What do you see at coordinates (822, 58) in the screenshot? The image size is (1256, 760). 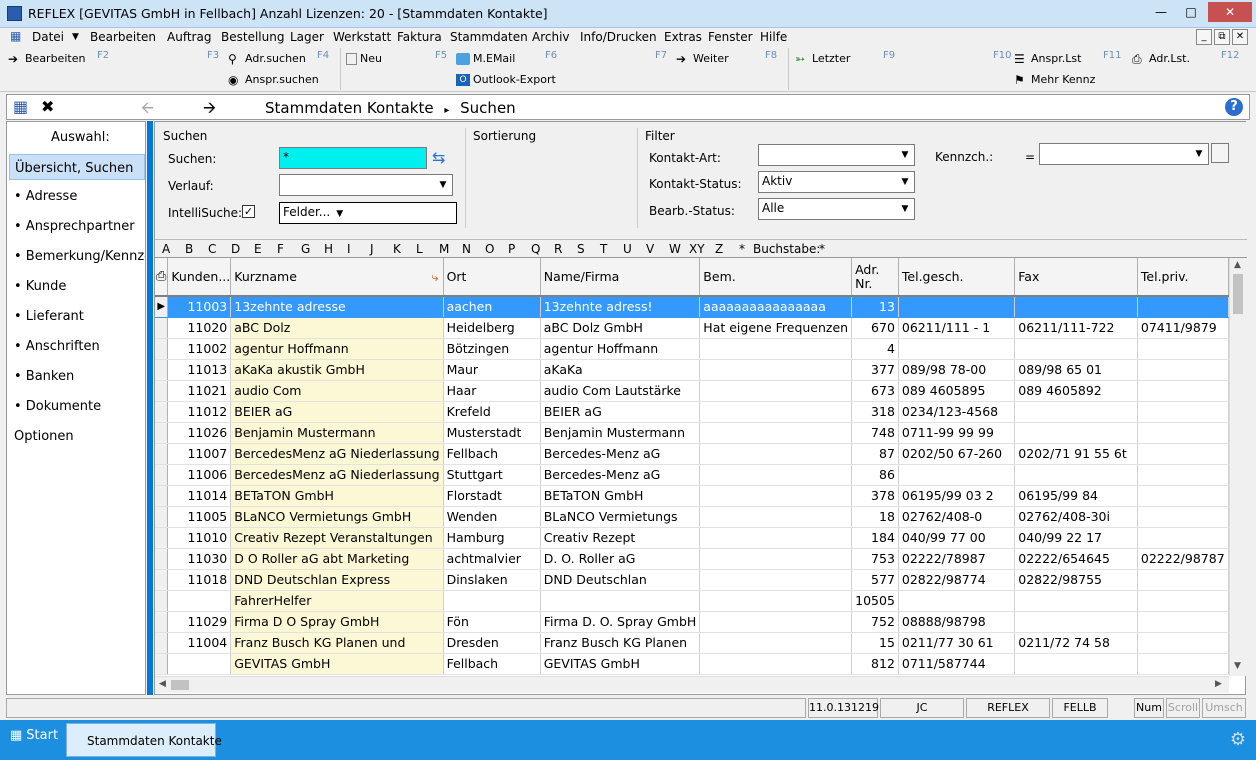 I see `letzter-button: ➳ Letzter` at bounding box center [822, 58].